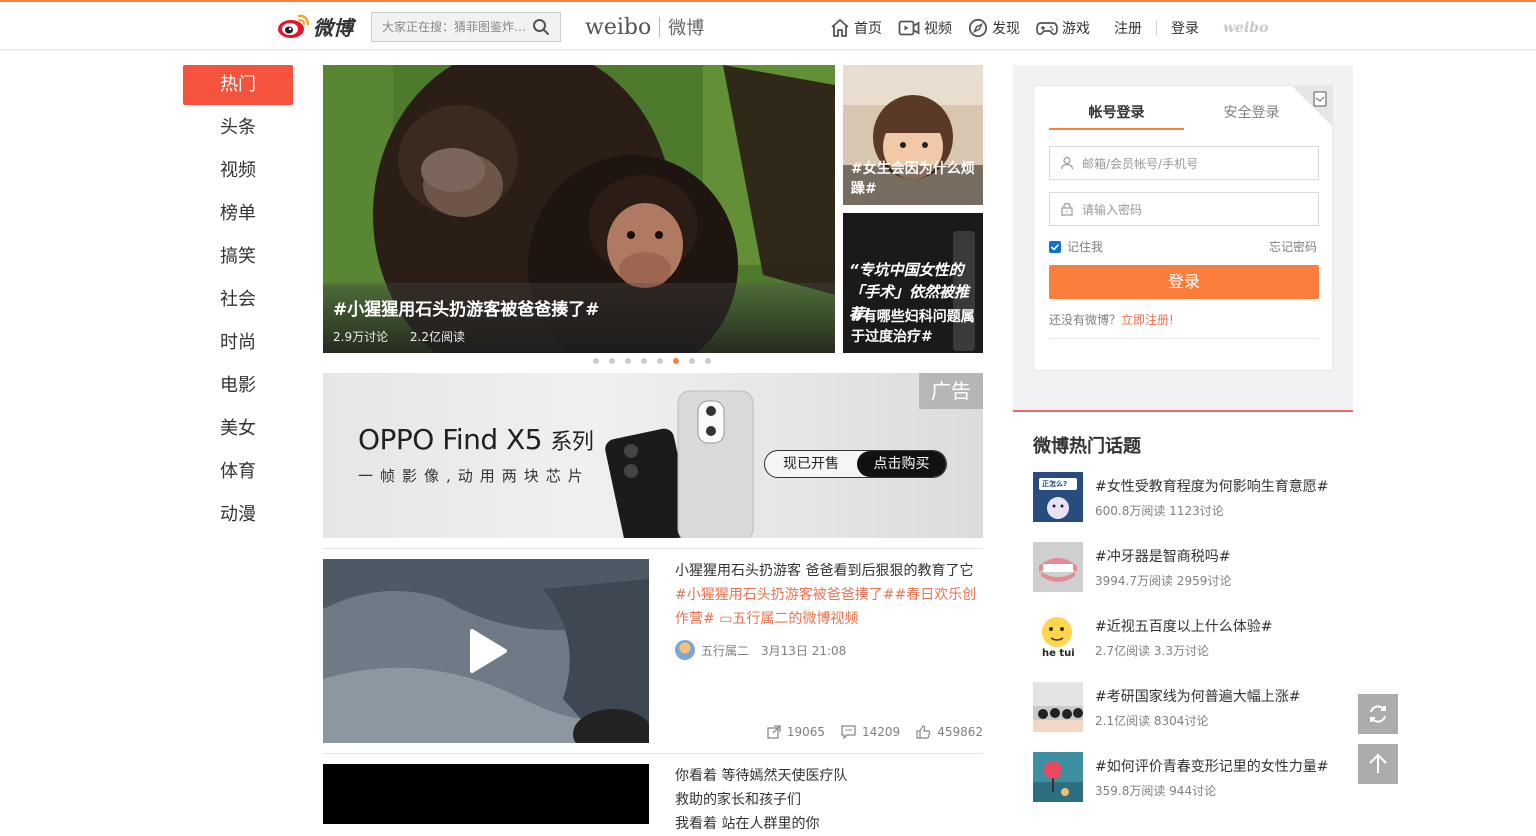  Describe the element at coordinates (881, 732) in the screenshot. I see `comment-count: 14209` at that location.